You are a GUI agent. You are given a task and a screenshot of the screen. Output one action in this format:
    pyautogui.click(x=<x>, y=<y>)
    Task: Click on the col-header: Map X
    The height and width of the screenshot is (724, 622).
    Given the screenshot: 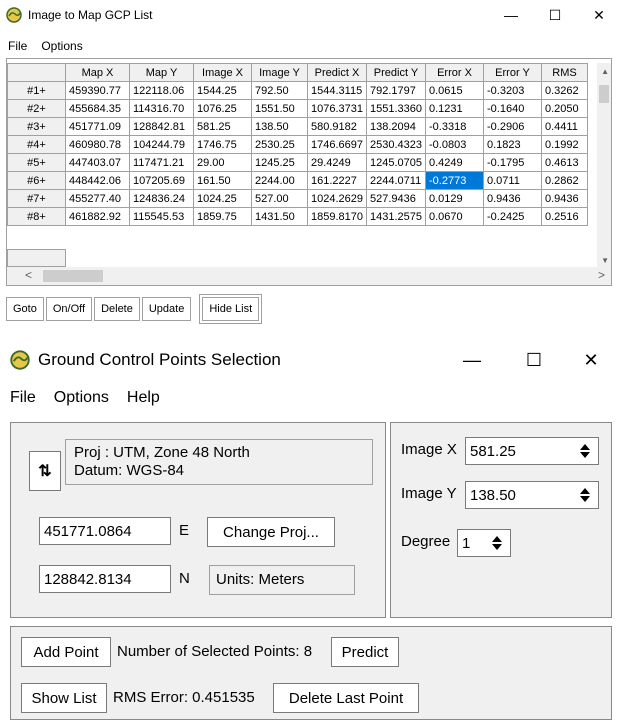 What is the action you would take?
    pyautogui.click(x=97, y=72)
    